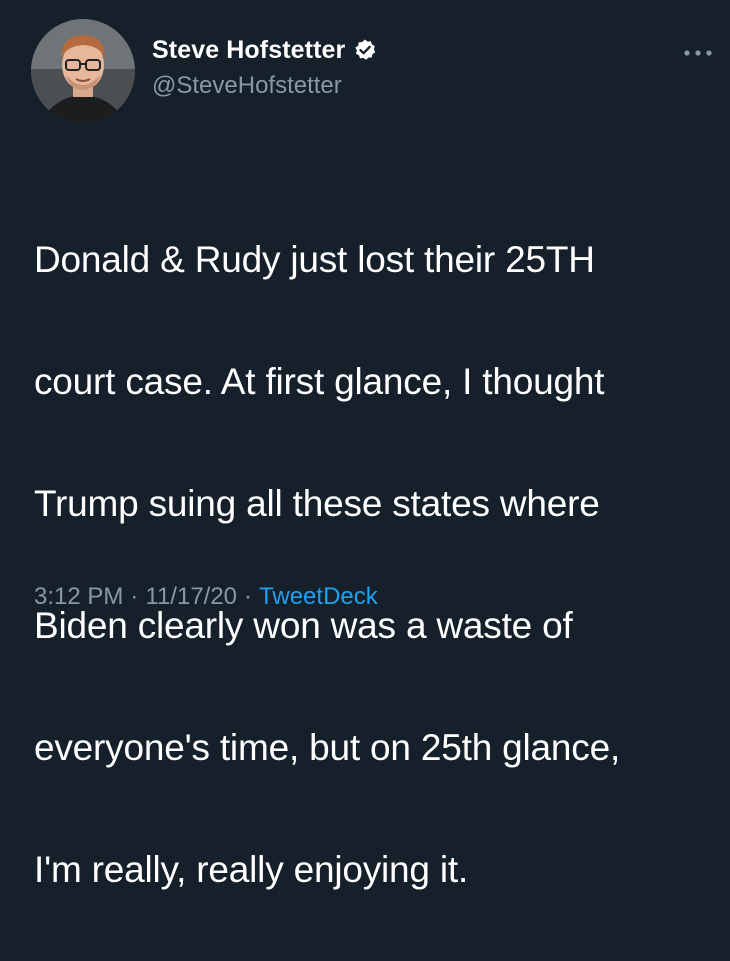 Image resolution: width=730 pixels, height=961 pixels. I want to click on tweet-source-link: TweetDeck, so click(318, 597).